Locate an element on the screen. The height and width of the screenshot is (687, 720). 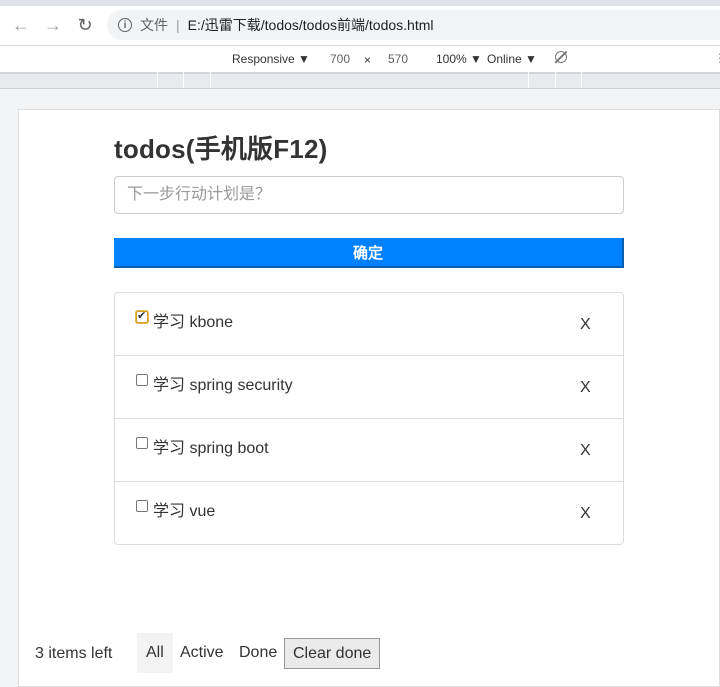
filter-active: Active is located at coordinates (202, 653).